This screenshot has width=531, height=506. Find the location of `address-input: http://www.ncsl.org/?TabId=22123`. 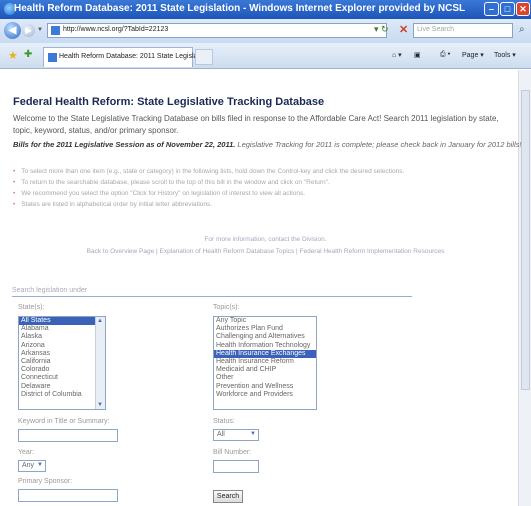

address-input: http://www.ncsl.org/?TabId=22123 is located at coordinates (217, 30).